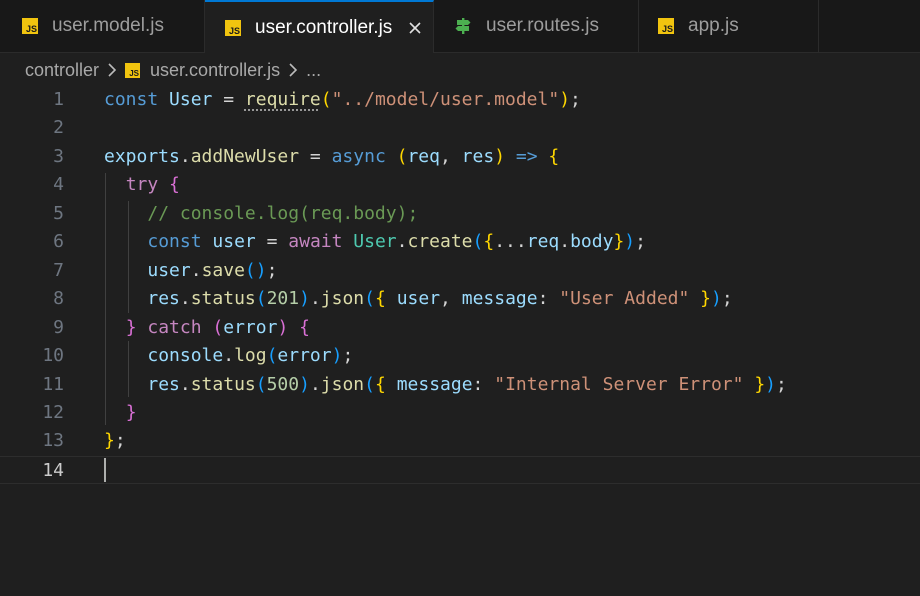  Describe the element at coordinates (255, 270) in the screenshot. I see `token: ()` at that location.